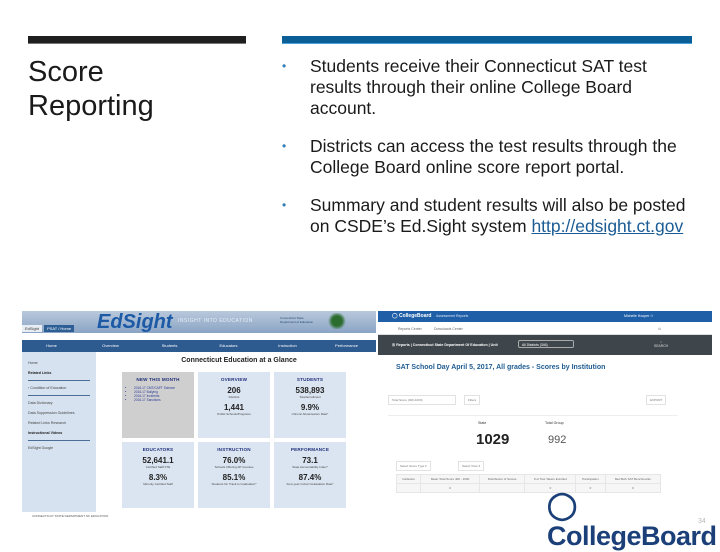 This screenshot has width=720, height=552. I want to click on sidebar-item: Related Links Research, so click(59, 423).